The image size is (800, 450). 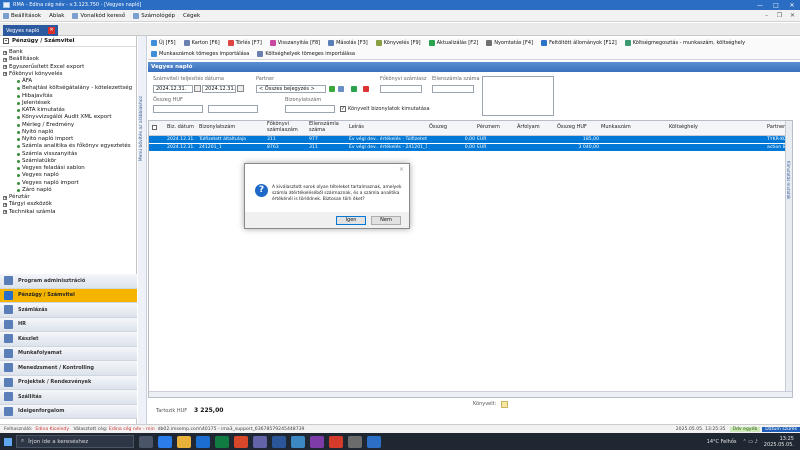 I want to click on tab-vegyes-naplo: Vegyes napló ✕, so click(x=30, y=30).